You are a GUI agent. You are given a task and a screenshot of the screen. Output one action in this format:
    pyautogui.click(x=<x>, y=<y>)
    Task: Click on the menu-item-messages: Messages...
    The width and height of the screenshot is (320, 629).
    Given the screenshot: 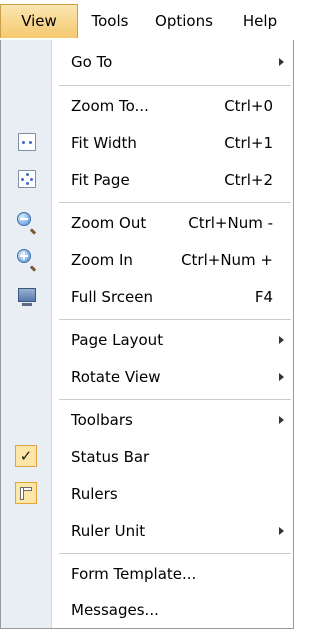 What is the action you would take?
    pyautogui.click(x=147, y=610)
    